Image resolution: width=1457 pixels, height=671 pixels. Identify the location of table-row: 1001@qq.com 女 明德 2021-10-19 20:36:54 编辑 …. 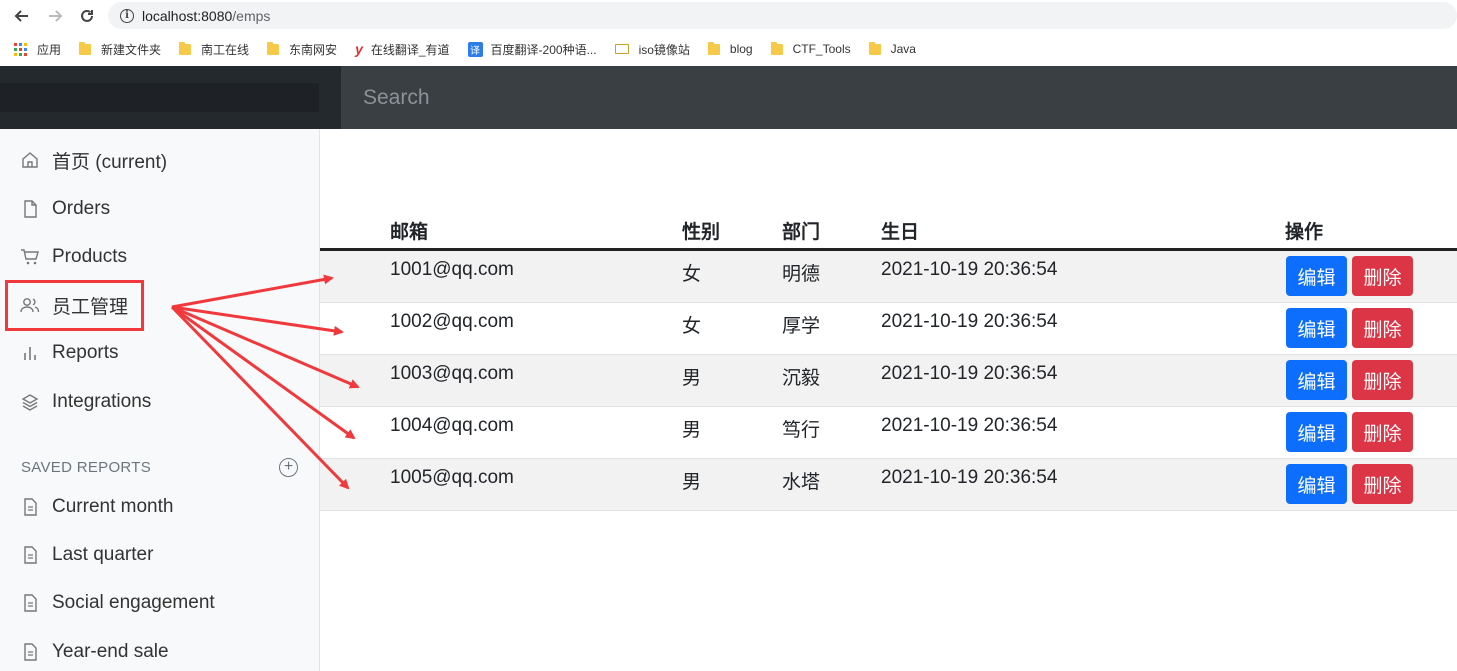
(888, 277).